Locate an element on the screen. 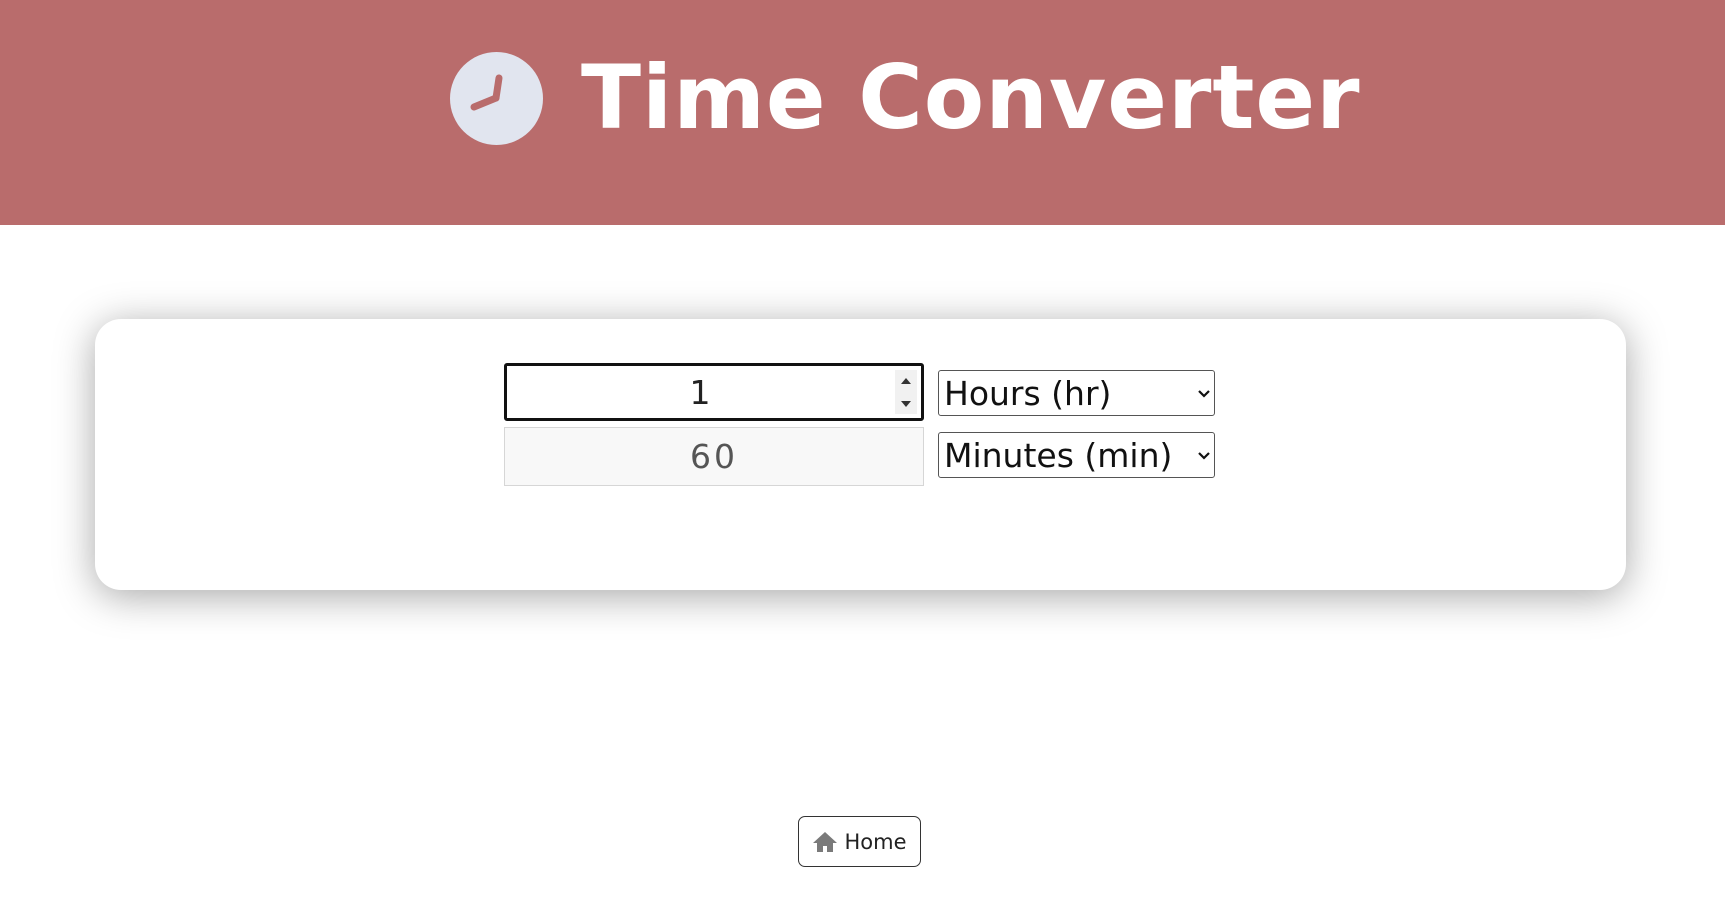 Image resolution: width=1725 pixels, height=907 pixels. home-button-label: Home is located at coordinates (875, 841).